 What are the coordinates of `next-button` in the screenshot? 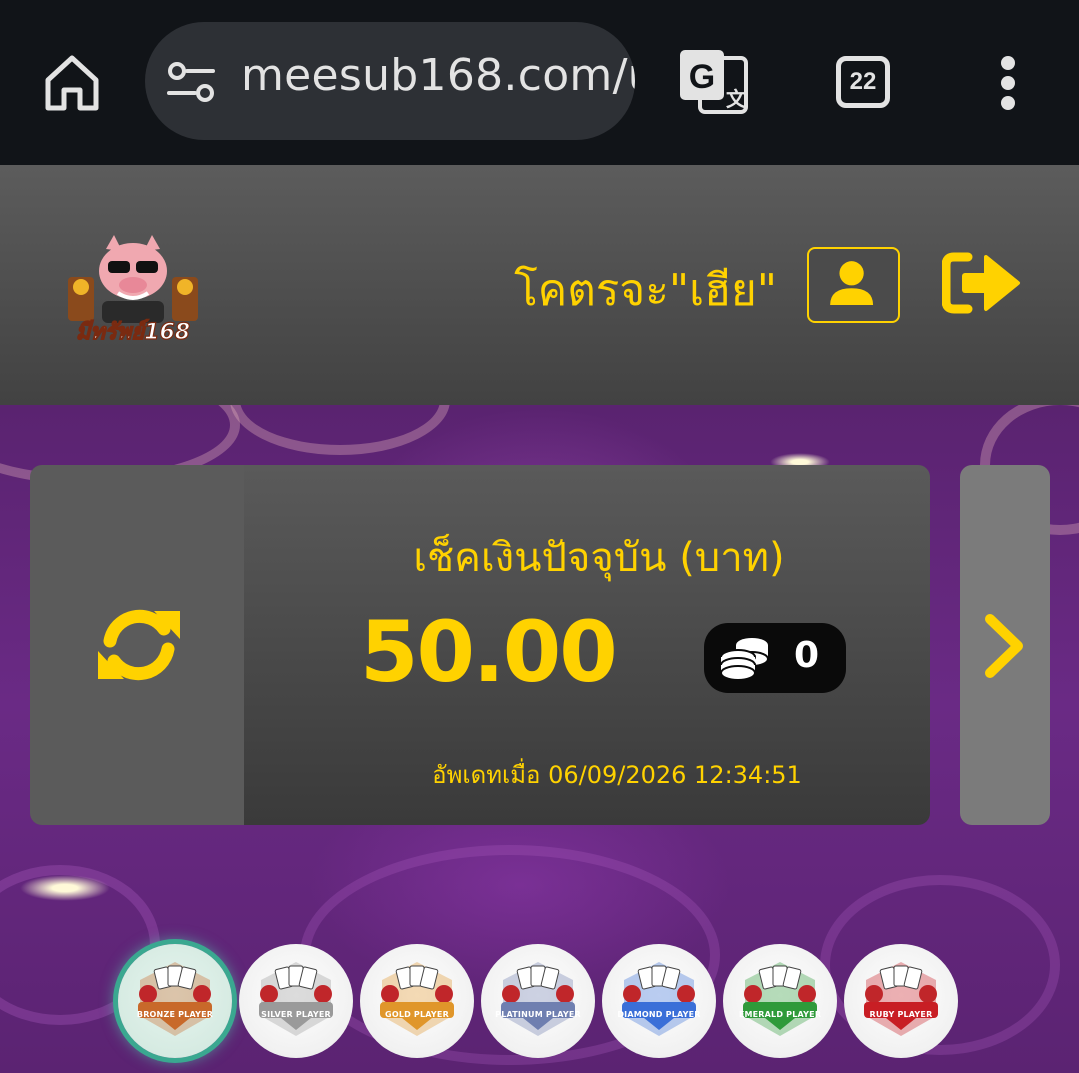 It's located at (1005, 645).